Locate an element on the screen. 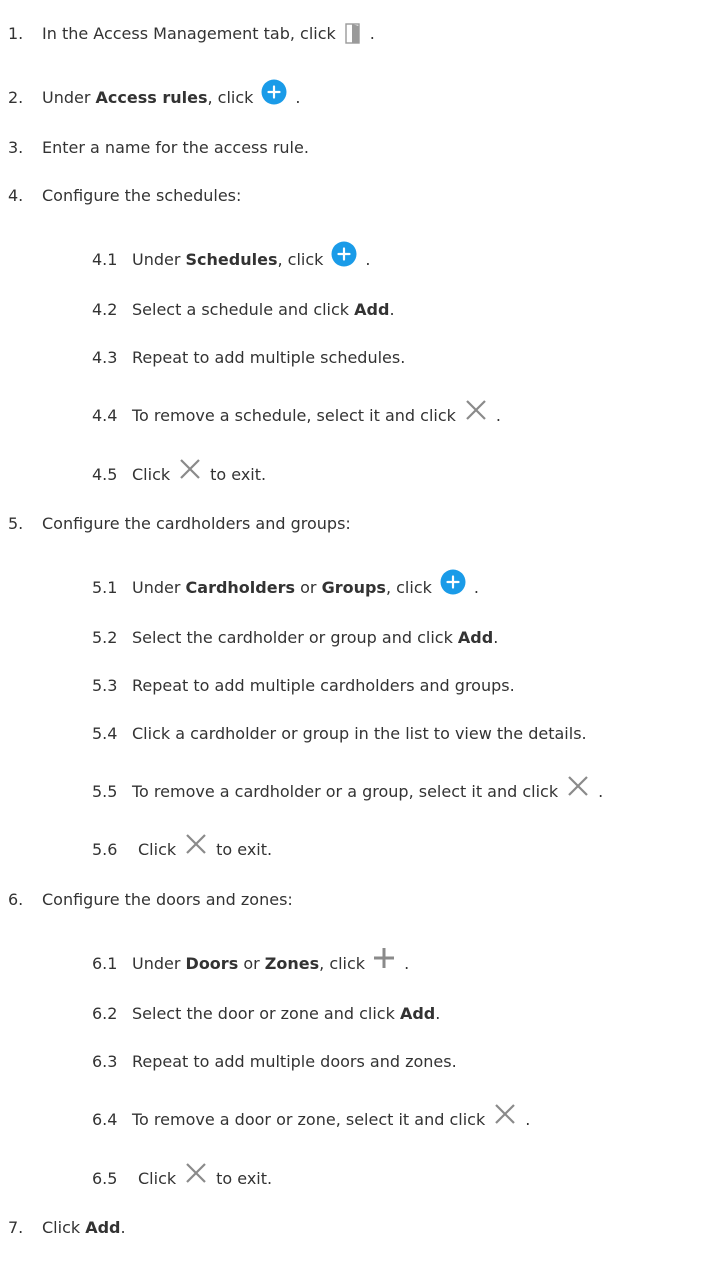  step-5: 5. Configure the cardholders and groups: is located at coordinates (179, 524).